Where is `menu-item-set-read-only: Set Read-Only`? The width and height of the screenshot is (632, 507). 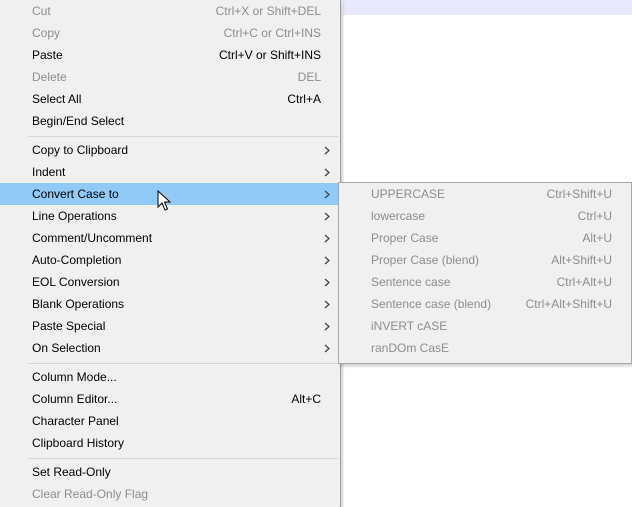 menu-item-set-read-only: Set Read-Only is located at coordinates (170, 472).